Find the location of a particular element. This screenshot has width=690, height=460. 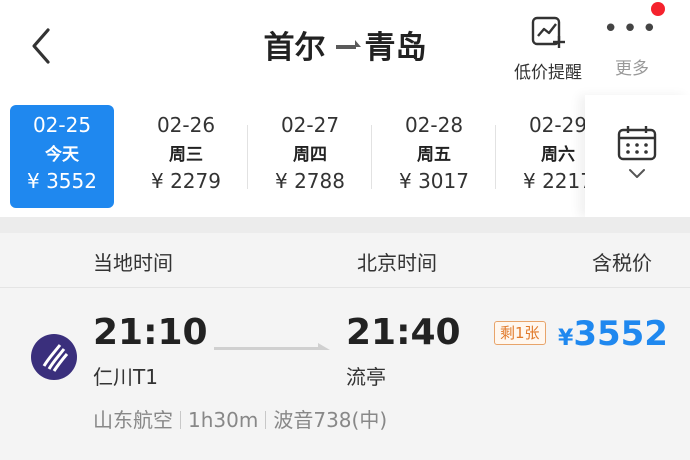

date-price: ¥ 2788 is located at coordinates (310, 181).